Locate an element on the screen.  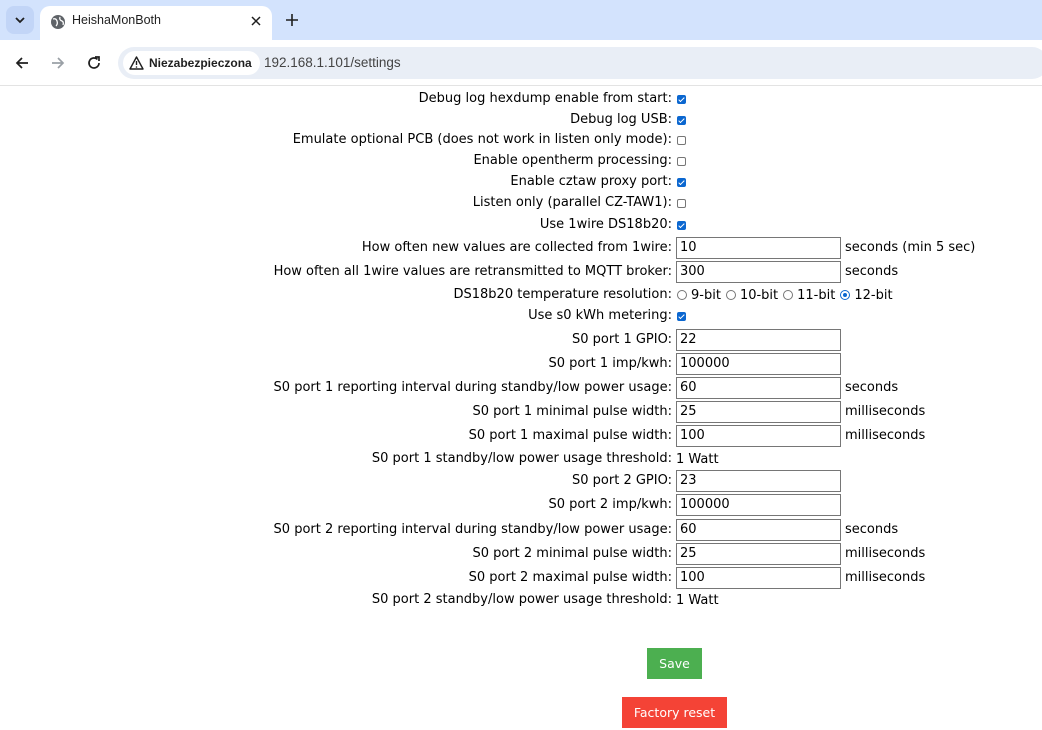
cztaw-proxy-checkbox is located at coordinates (681, 182).